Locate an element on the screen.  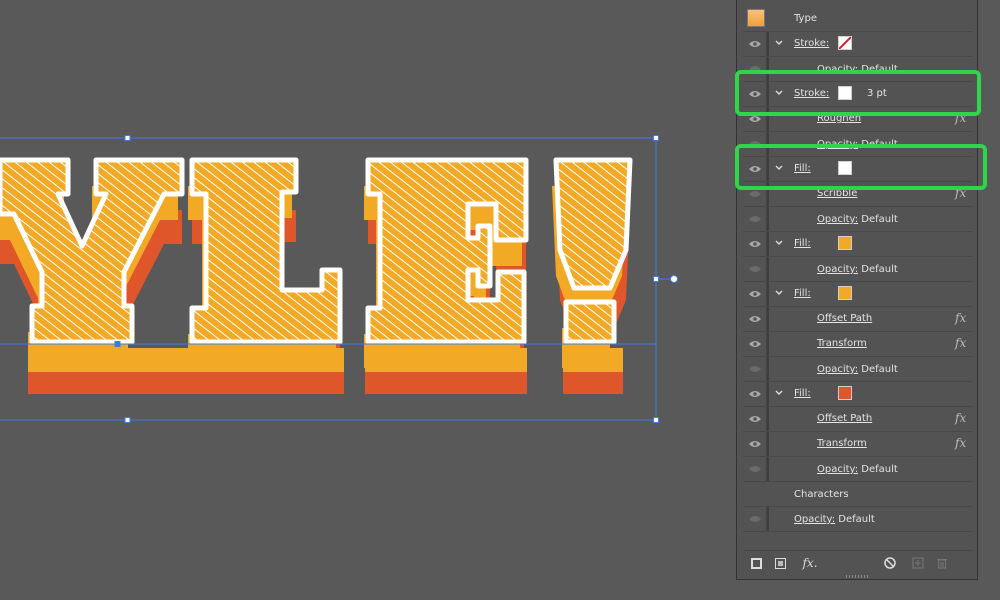
duplicate-item-icon is located at coordinates (918, 563).